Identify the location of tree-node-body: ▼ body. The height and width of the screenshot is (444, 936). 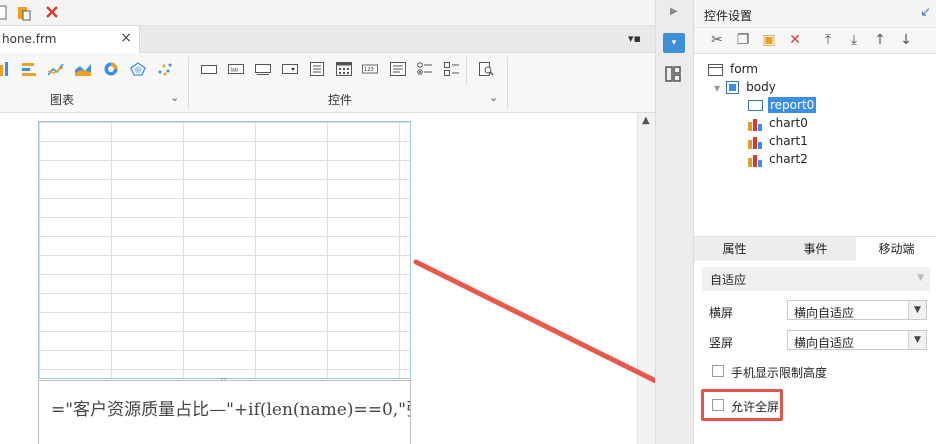
(746, 87).